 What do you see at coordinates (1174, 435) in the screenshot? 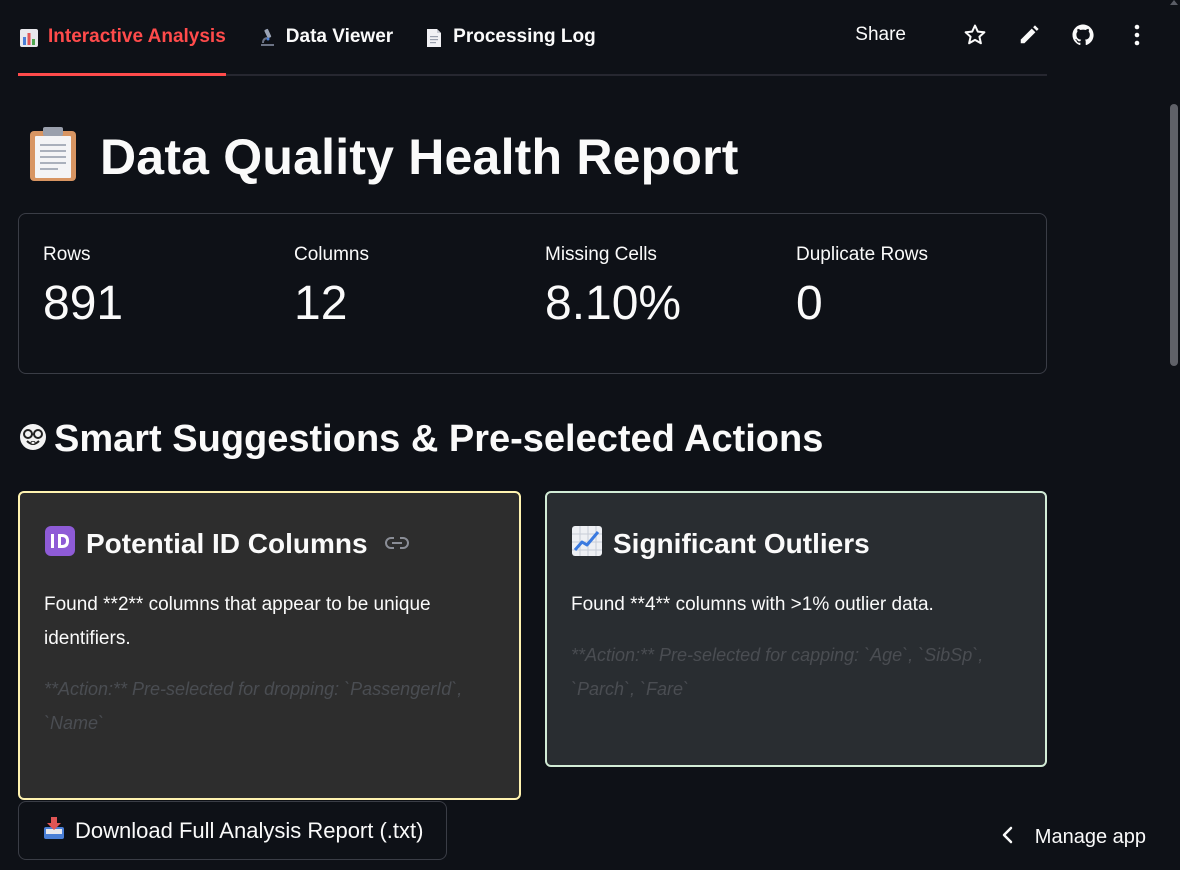
I see `page-scrollbar` at bounding box center [1174, 435].